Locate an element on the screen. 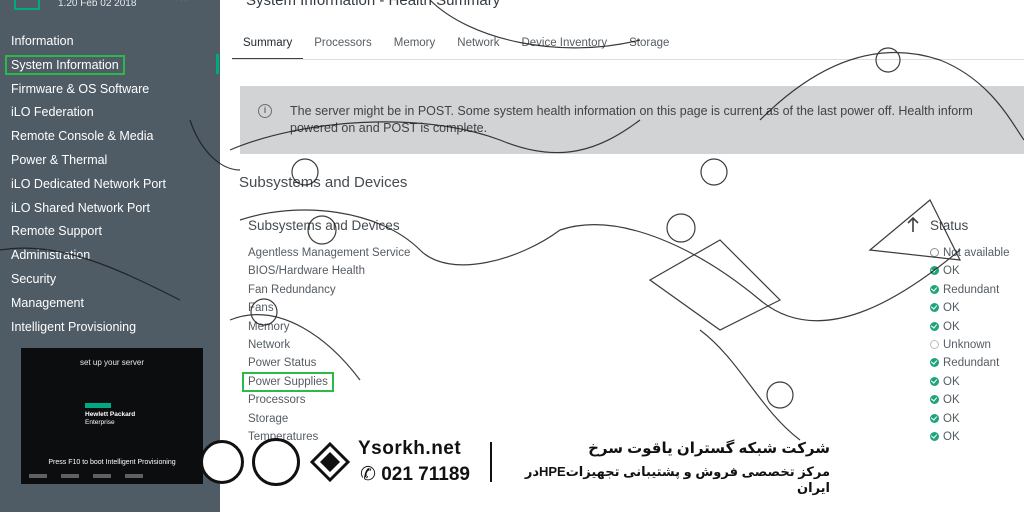  sidebar-item-power-thermal: Power & Thermal is located at coordinates (108, 161).